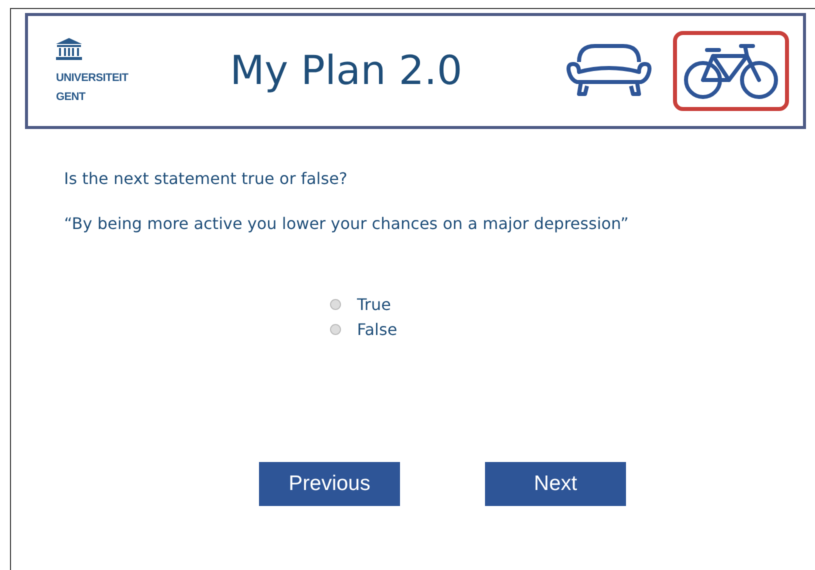 This screenshot has width=815, height=570. I want to click on app-title: My Plan 2.0, so click(347, 71).